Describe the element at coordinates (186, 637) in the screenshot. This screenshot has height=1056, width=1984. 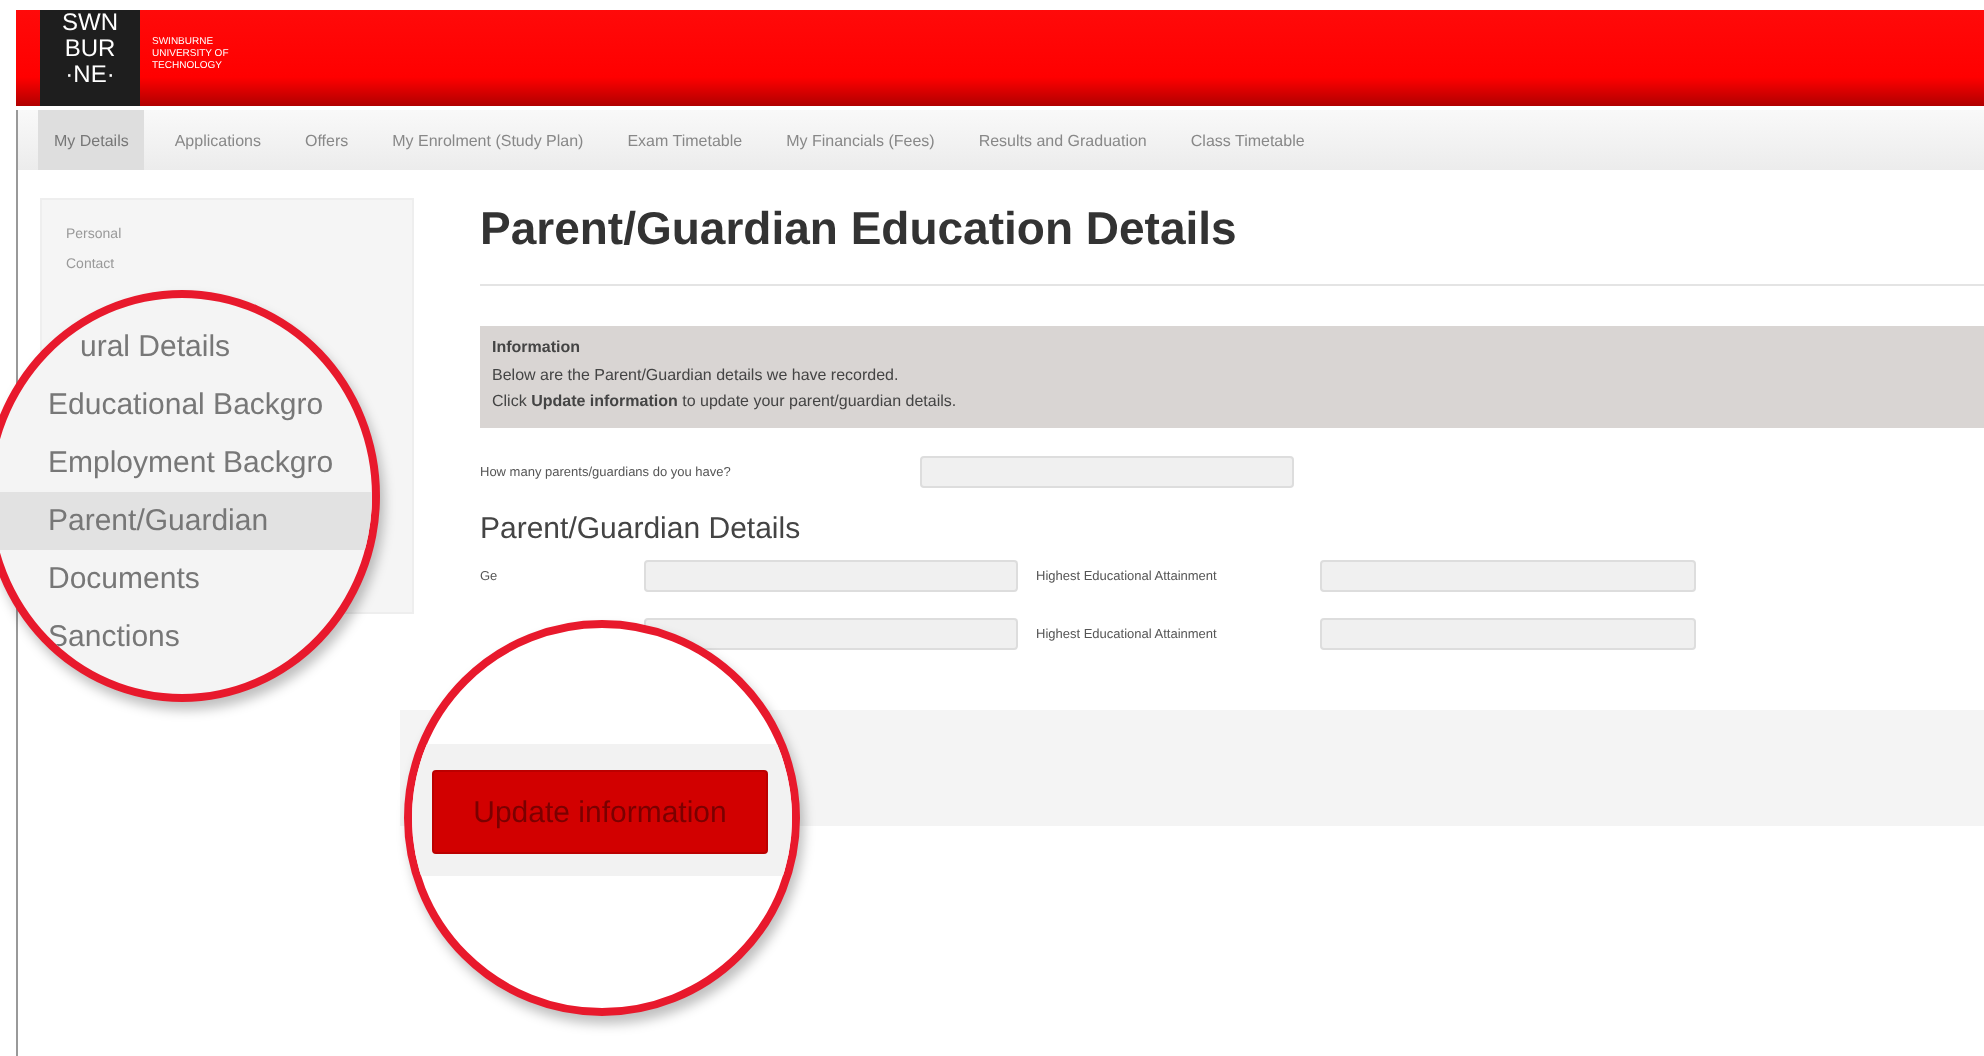
I see `sidebar-item: Sanctions` at that location.